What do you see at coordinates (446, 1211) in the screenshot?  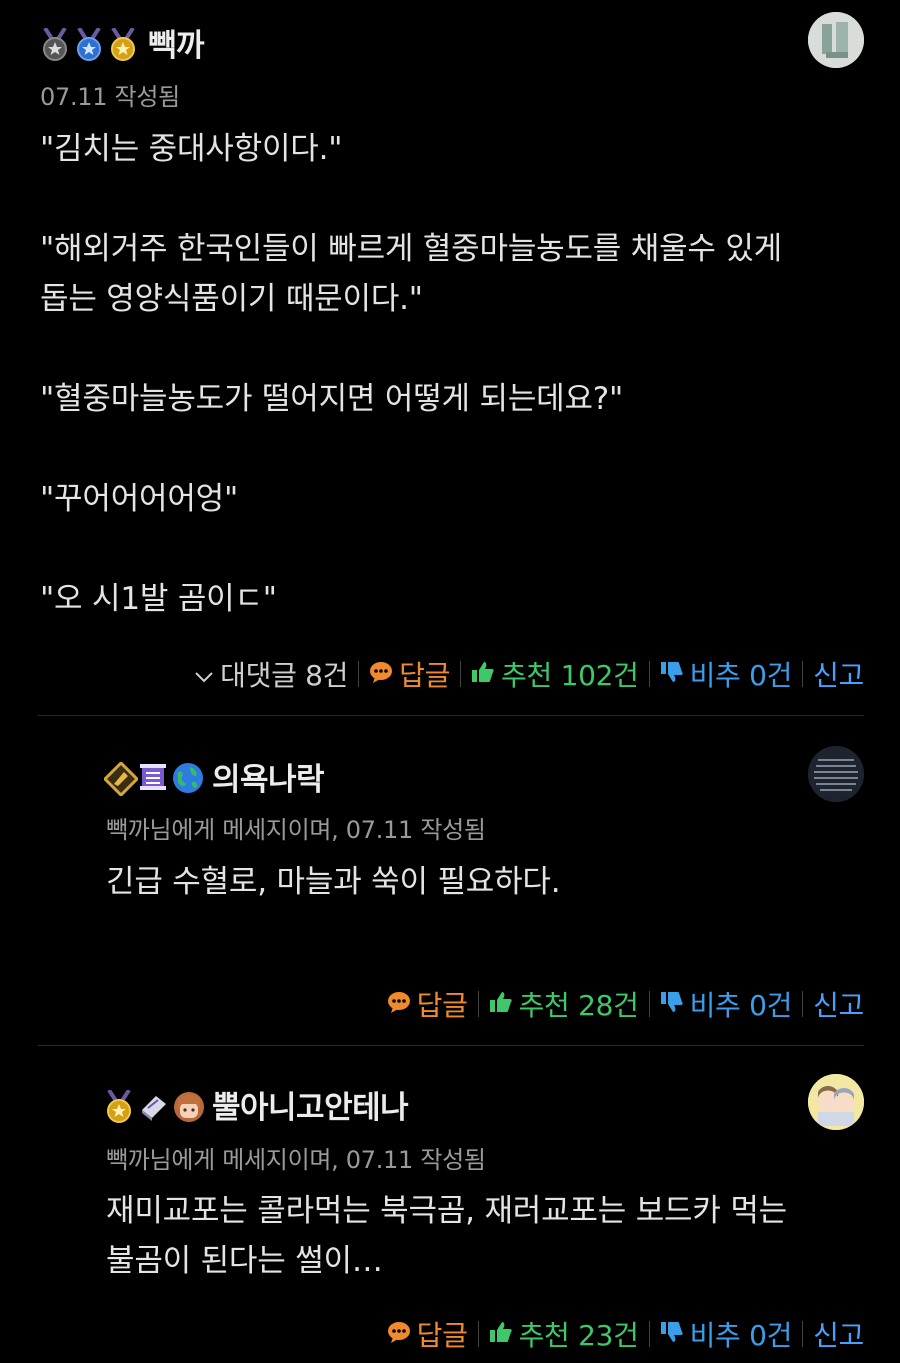 I see `comment-line: 재미교포는 콜라먹는 북극곰, 재러교포는 보드카 먹는` at bounding box center [446, 1211].